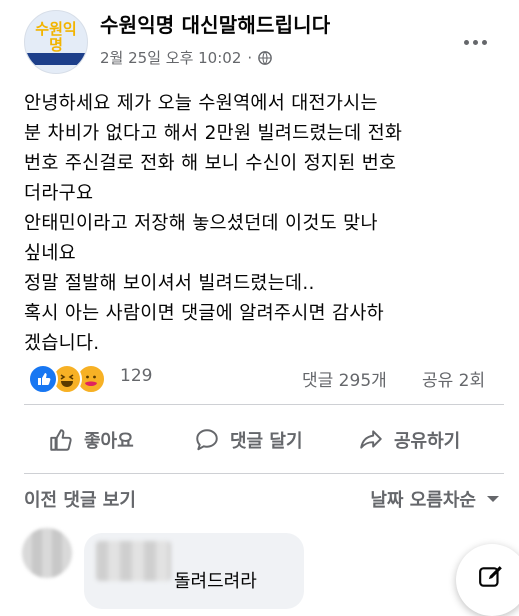 The height and width of the screenshot is (616, 519). Describe the element at coordinates (371, 439) in the screenshot. I see `share-arrow-icon` at that location.